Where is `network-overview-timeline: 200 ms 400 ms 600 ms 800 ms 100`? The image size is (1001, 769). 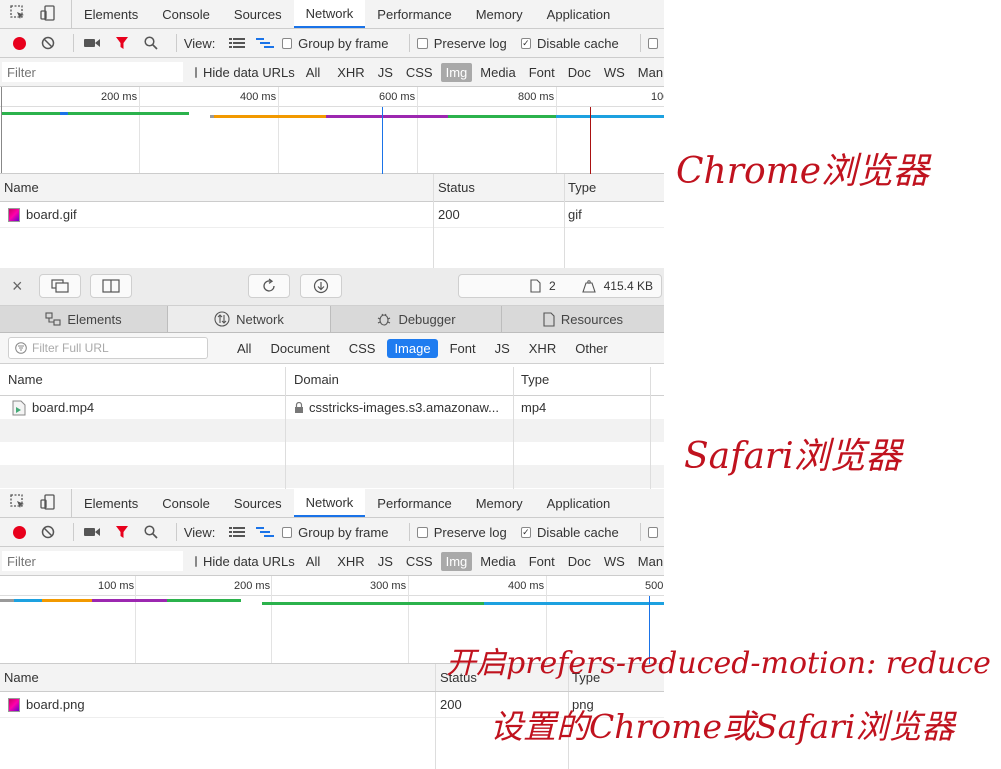 network-overview-timeline: 200 ms 400 ms 600 ms 800 ms 100 is located at coordinates (332, 130).